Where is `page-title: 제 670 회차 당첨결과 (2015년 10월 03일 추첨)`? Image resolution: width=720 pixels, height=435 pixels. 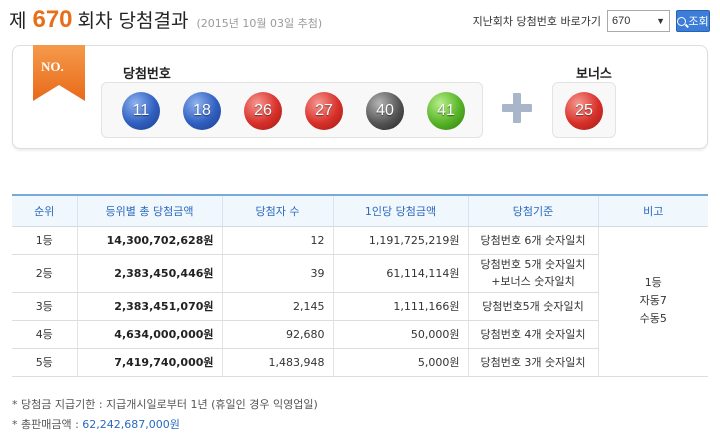 page-title: 제 670 회차 당첨결과 (2015년 10월 03일 추첨) is located at coordinates (165, 20).